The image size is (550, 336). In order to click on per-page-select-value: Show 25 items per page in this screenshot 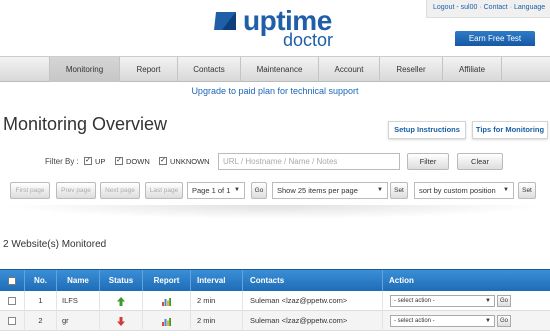, I will do `click(317, 190)`.